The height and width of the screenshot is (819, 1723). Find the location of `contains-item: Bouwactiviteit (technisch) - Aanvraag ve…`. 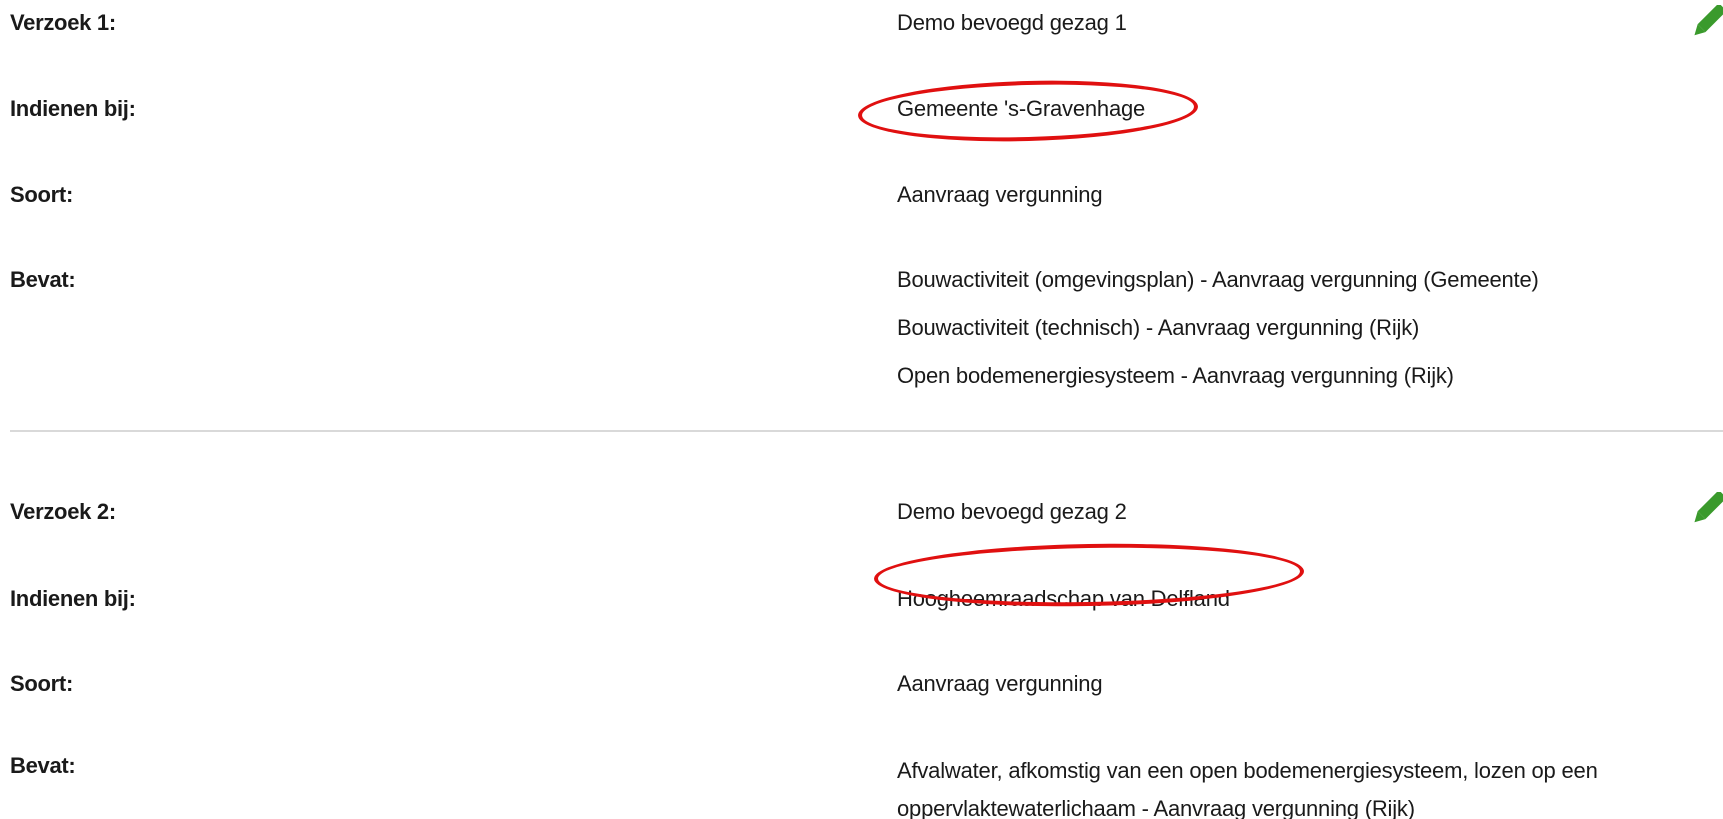

contains-item: Bouwactiviteit (technisch) - Aanvraag ve… is located at coordinates (1158, 327).